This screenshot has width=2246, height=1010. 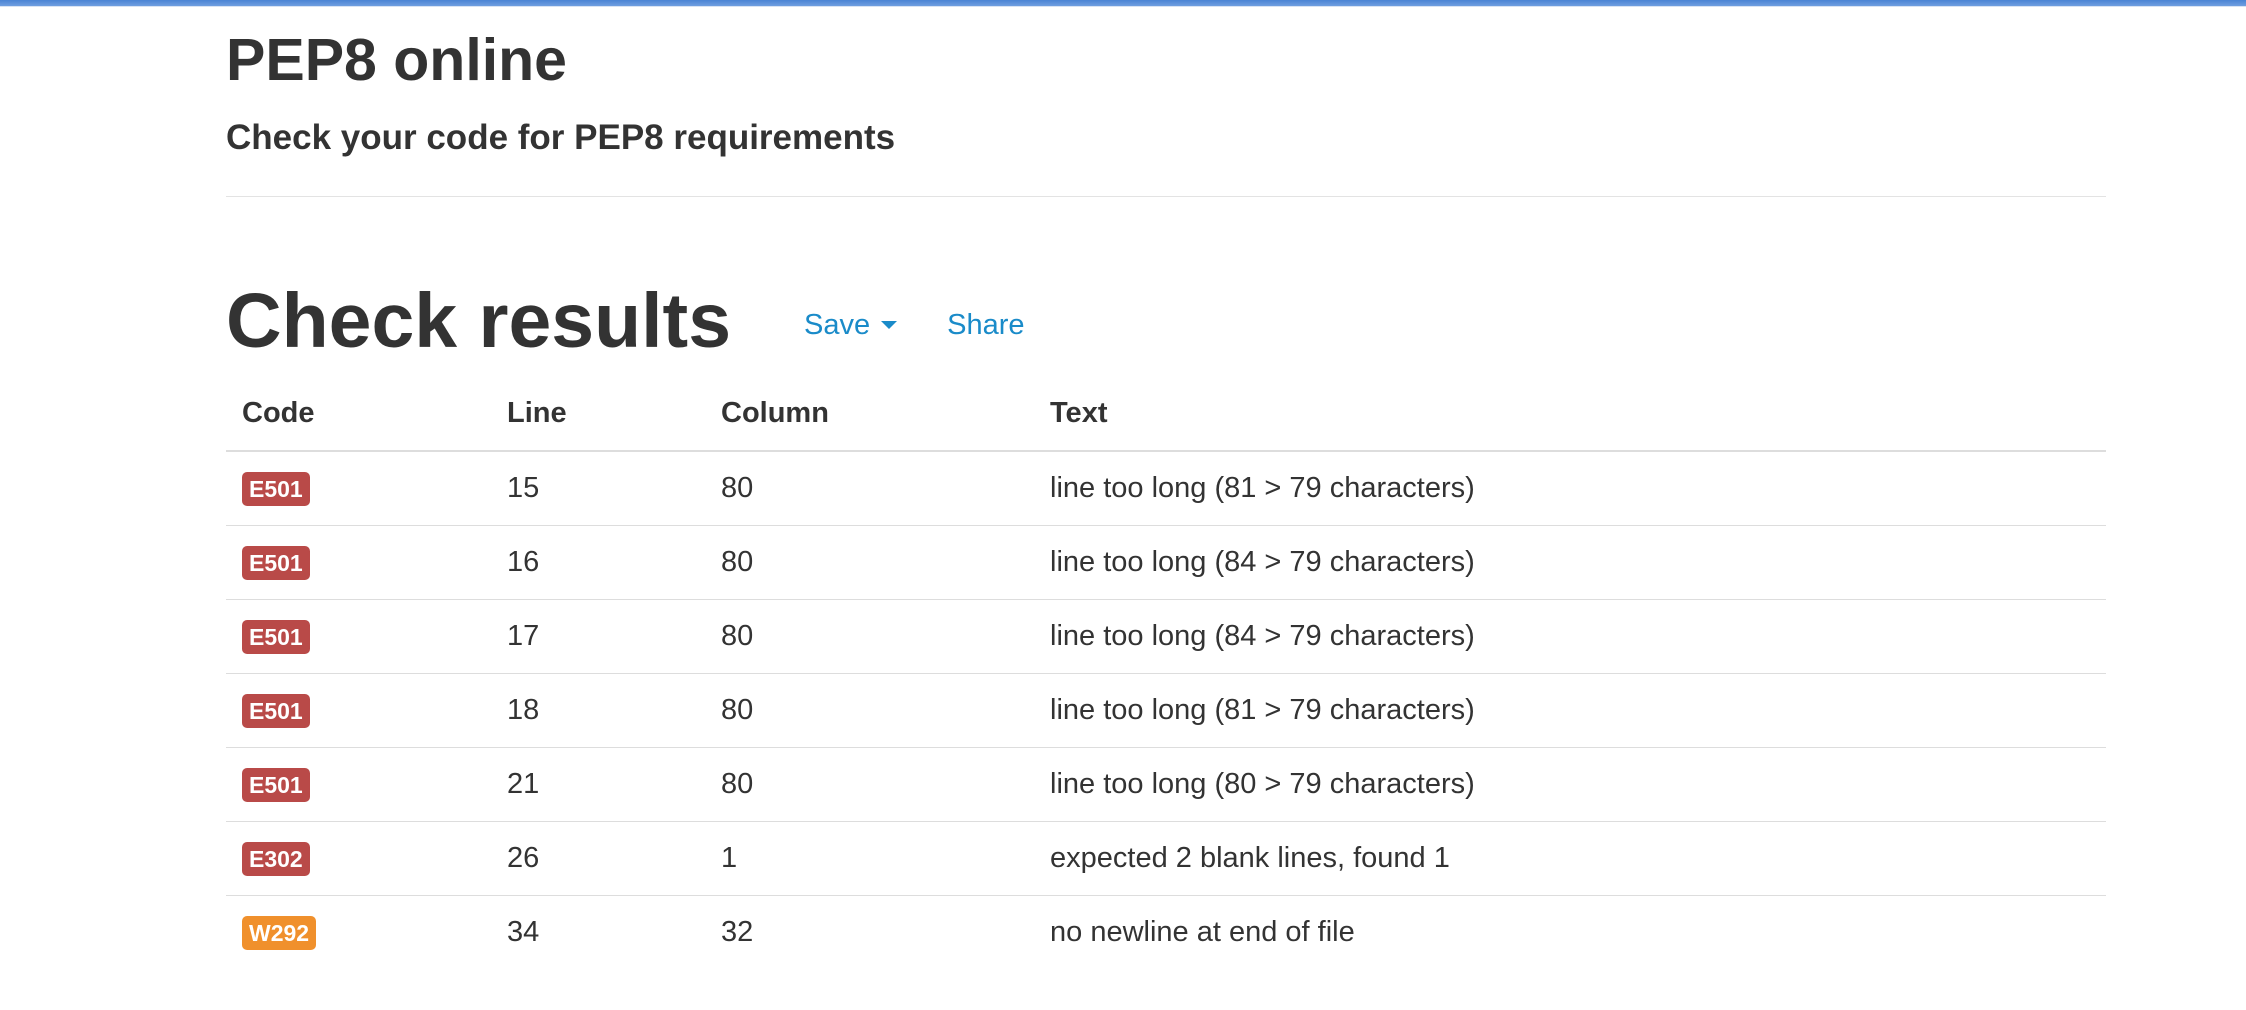 I want to click on line-cell: 17, so click(x=598, y=636).